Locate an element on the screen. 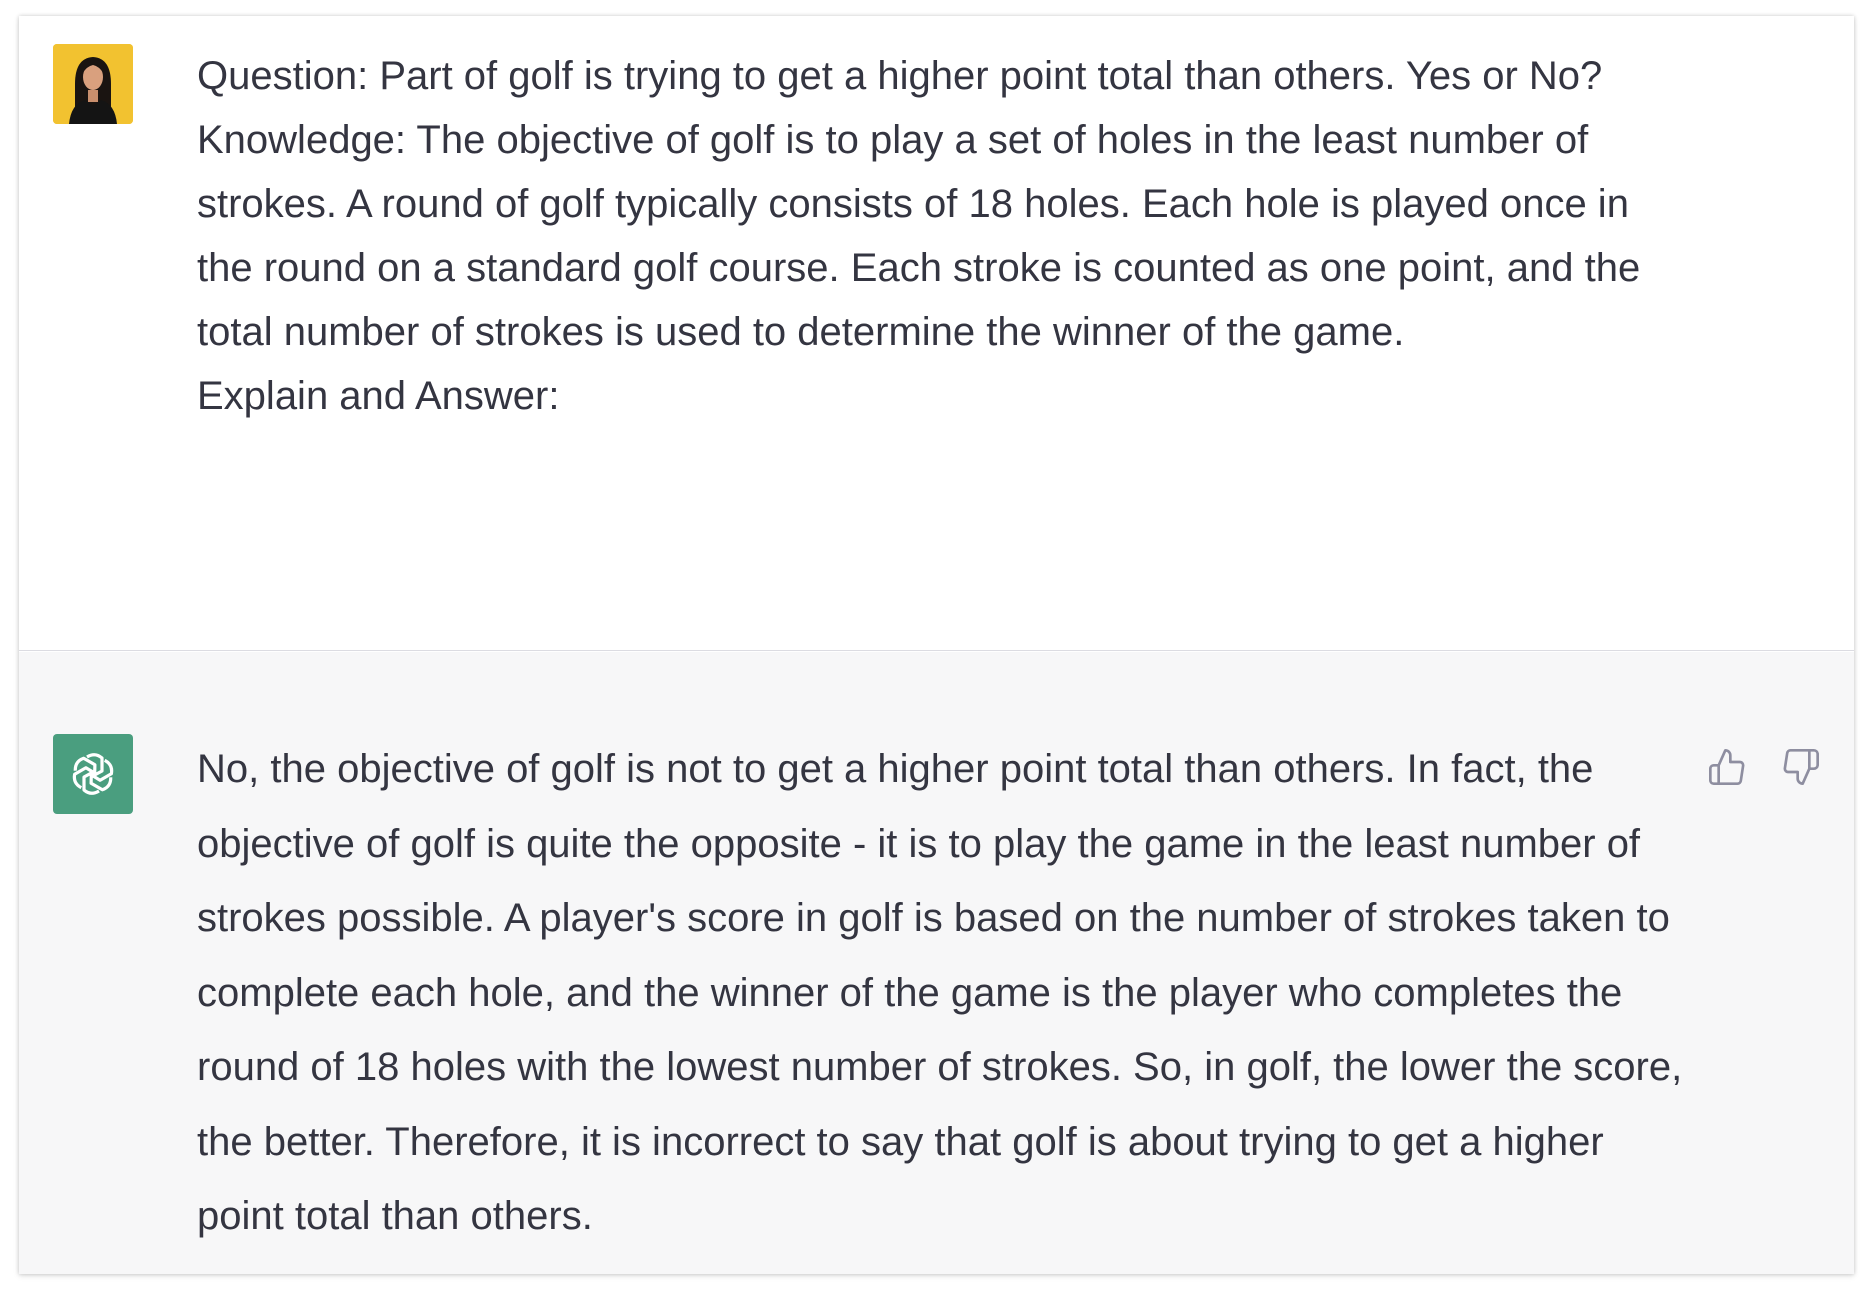 Image resolution: width=1876 pixels, height=1298 pixels. thumbs-down-icon is located at coordinates (1801, 767).